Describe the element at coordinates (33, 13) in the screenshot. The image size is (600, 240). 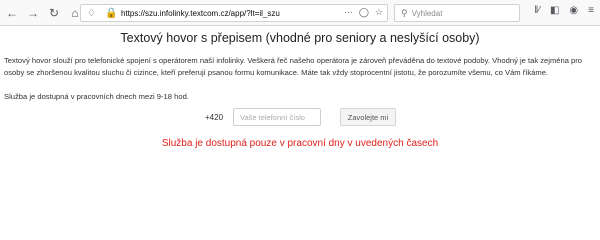
I see `forward-arrow-icon: →` at that location.